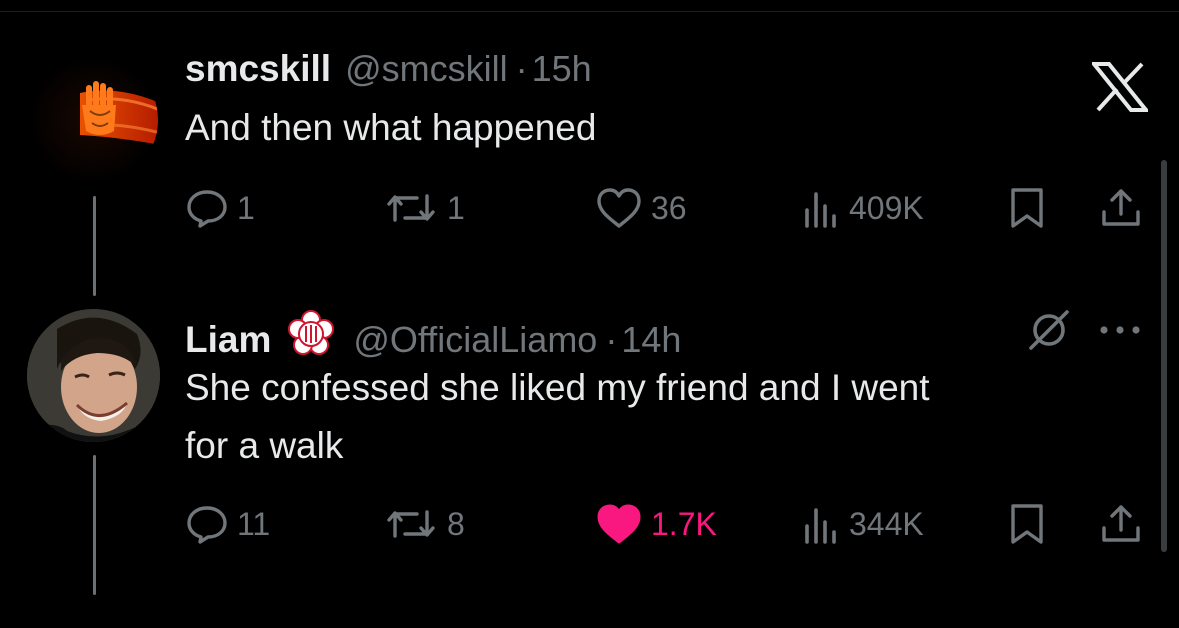 Image resolution: width=1179 pixels, height=628 pixels. I want to click on like-button: 36, so click(641, 208).